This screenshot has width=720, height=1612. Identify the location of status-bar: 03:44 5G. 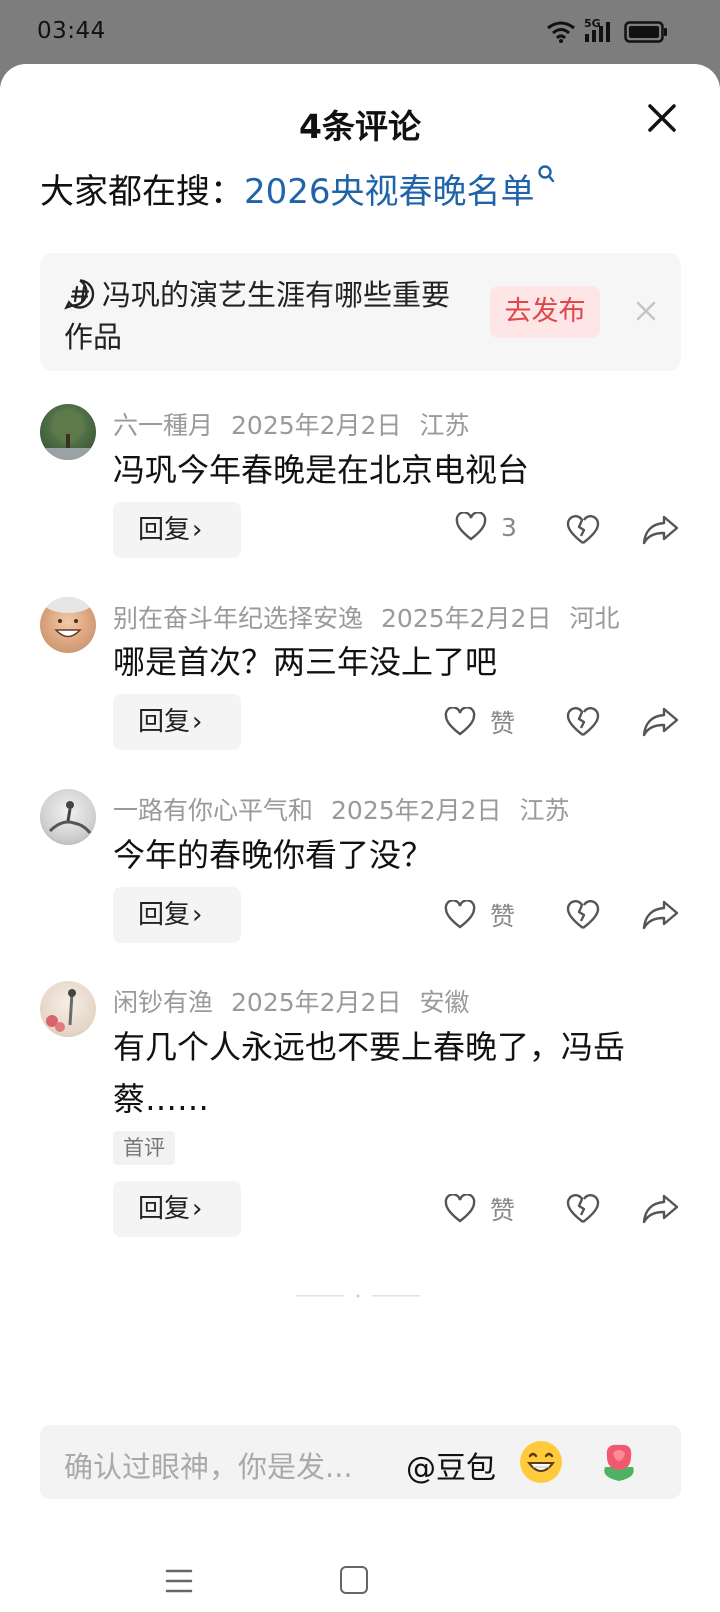
(360, 32).